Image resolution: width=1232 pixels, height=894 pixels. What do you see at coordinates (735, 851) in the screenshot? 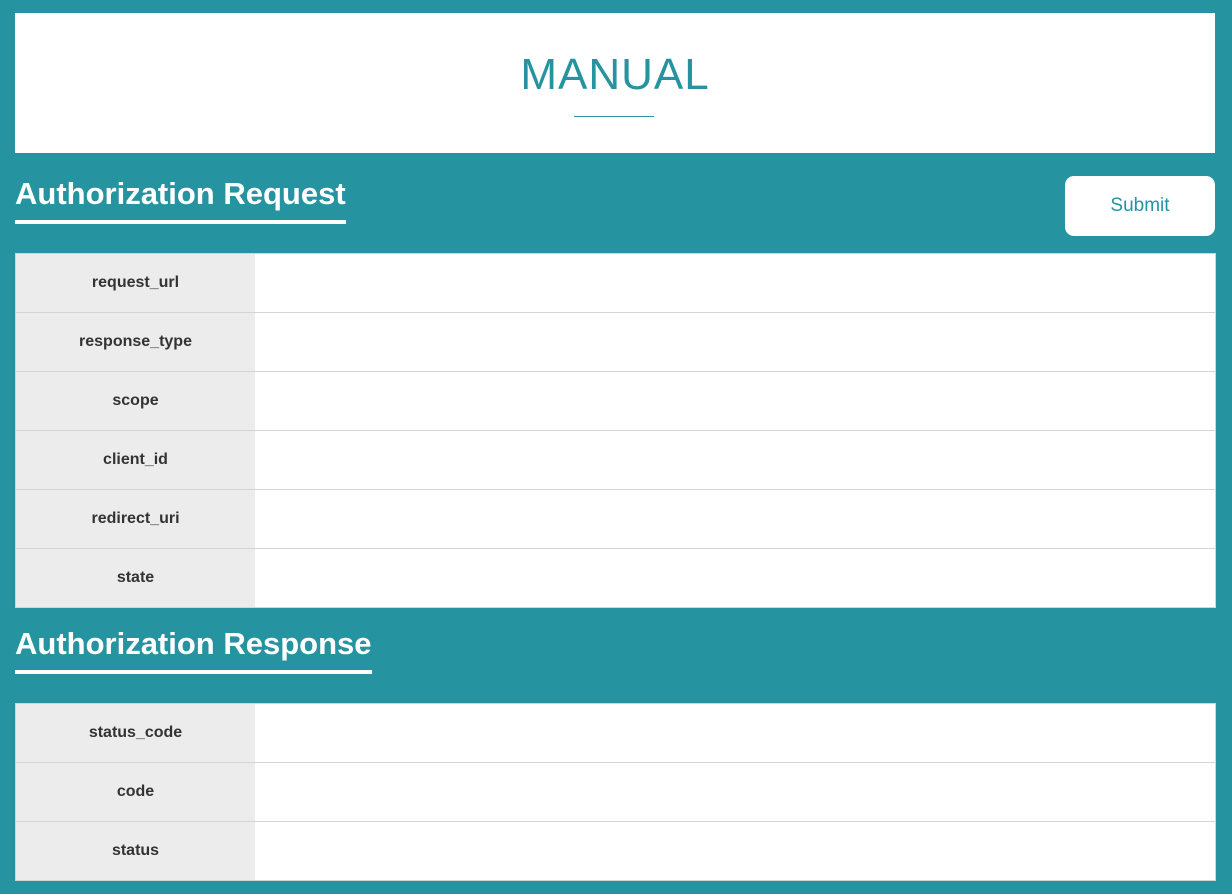
I see `status-input` at bounding box center [735, 851].